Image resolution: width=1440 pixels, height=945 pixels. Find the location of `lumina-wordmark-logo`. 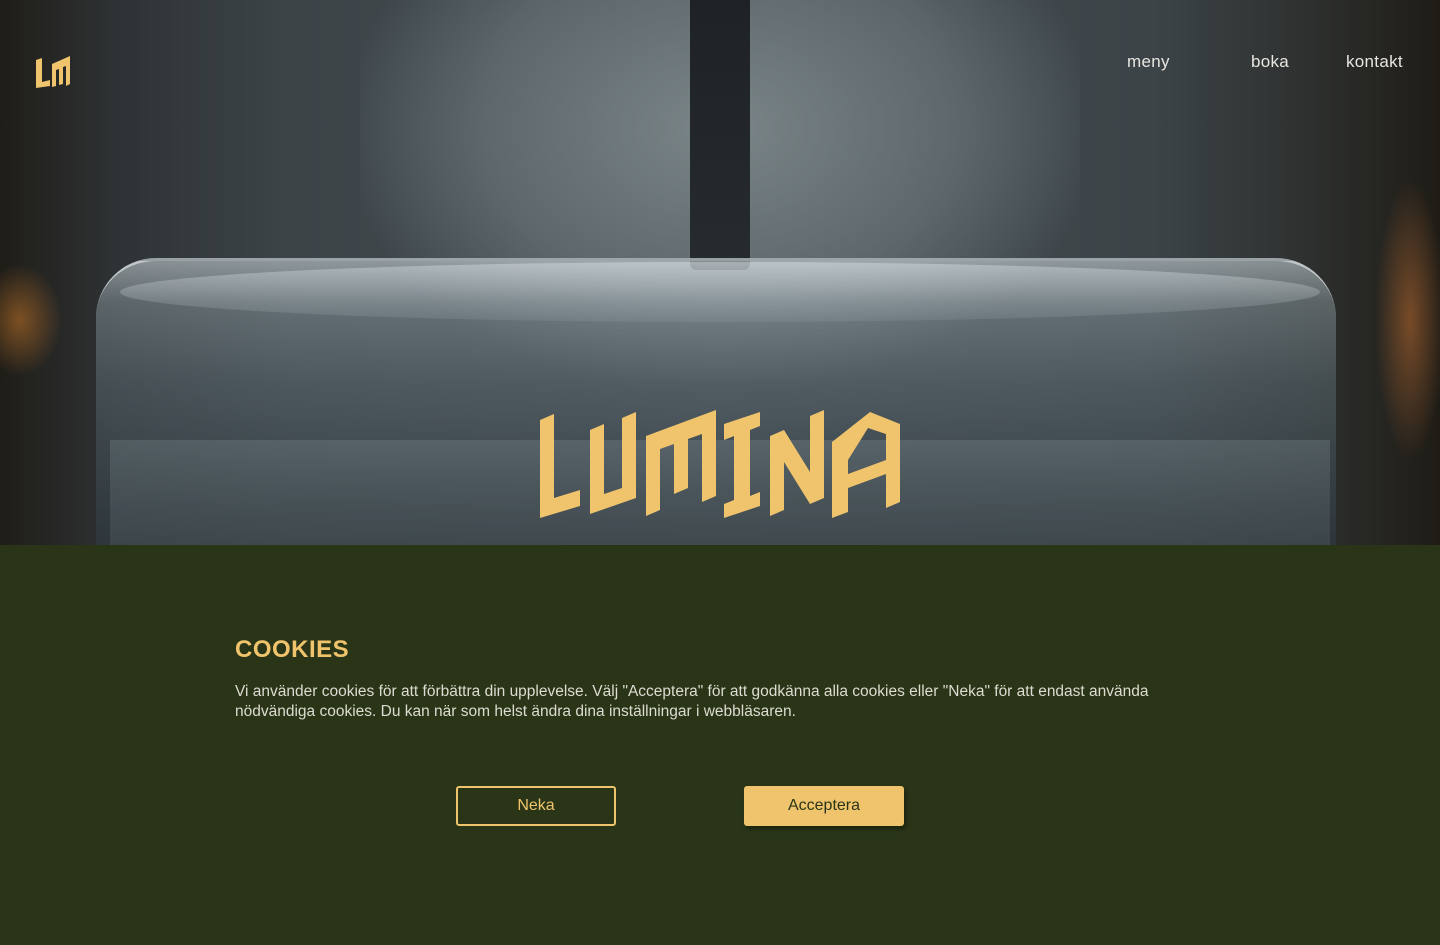

lumina-wordmark-logo is located at coordinates (721, 461).